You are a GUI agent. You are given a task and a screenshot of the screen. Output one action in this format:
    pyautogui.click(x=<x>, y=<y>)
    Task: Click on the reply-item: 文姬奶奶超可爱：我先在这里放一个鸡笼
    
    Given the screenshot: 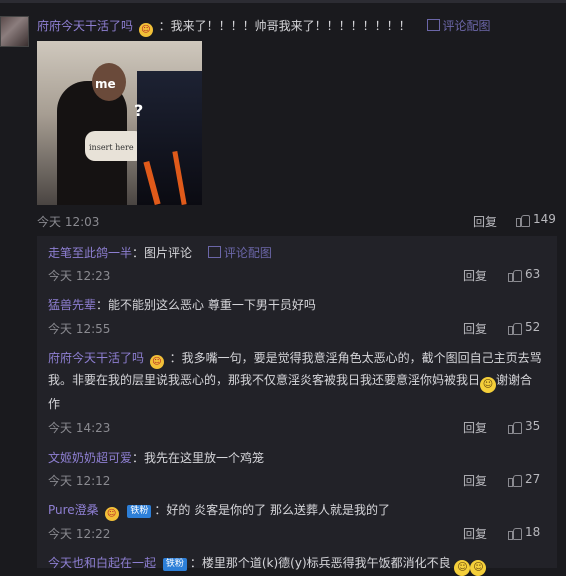 What is the action you would take?
    pyautogui.click(x=156, y=458)
    